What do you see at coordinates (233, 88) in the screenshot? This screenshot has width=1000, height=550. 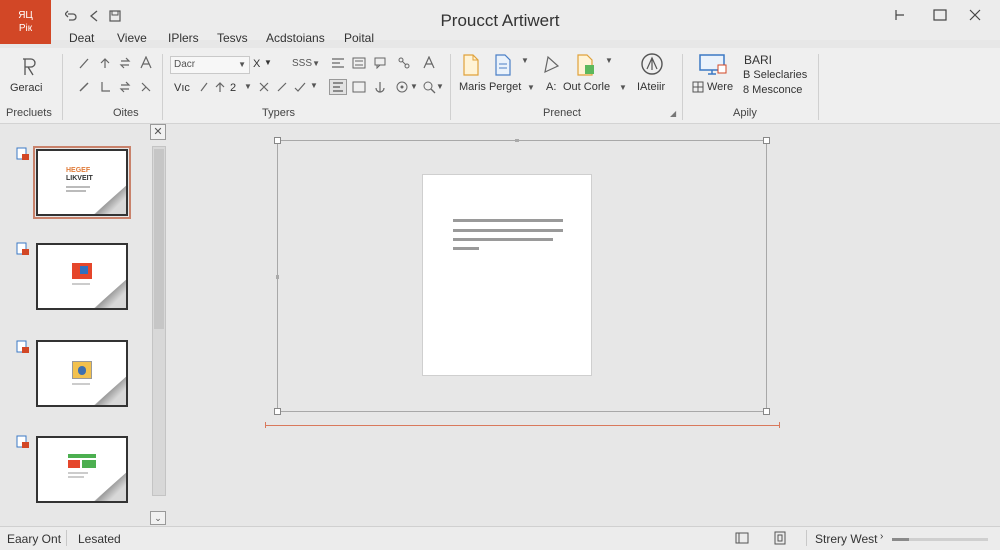 I see `g3-number: 2` at bounding box center [233, 88].